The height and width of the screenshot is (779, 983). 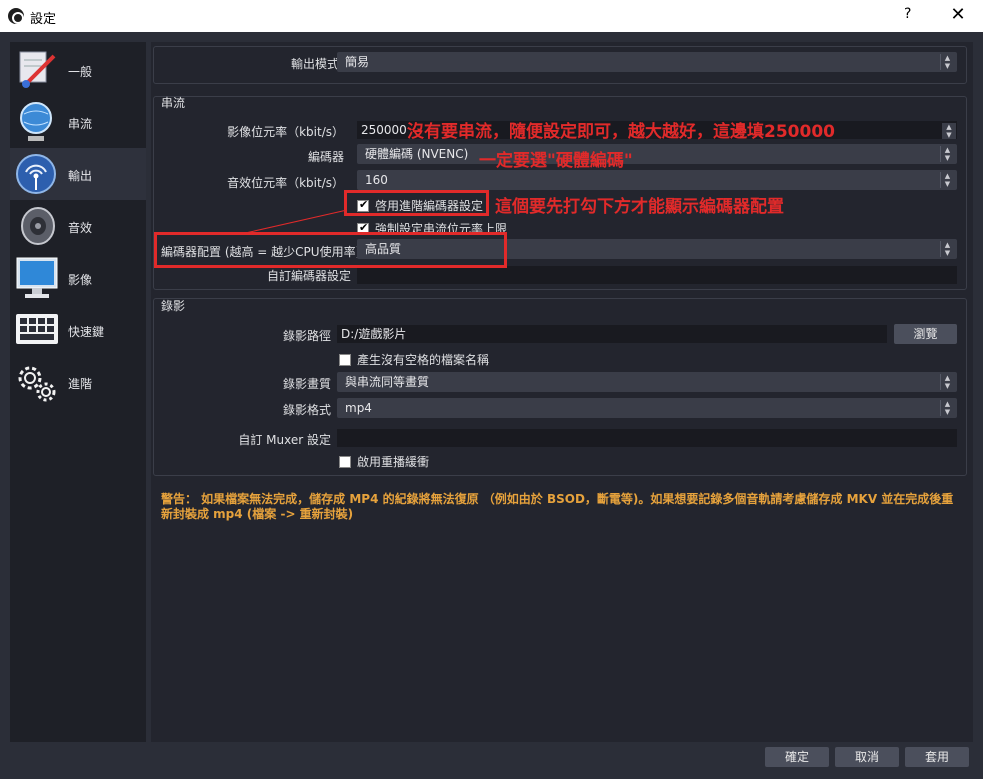 I want to click on annotation-checkbox-note: 這個要先打勾下方才能顯示編碼器配置, so click(x=639, y=207).